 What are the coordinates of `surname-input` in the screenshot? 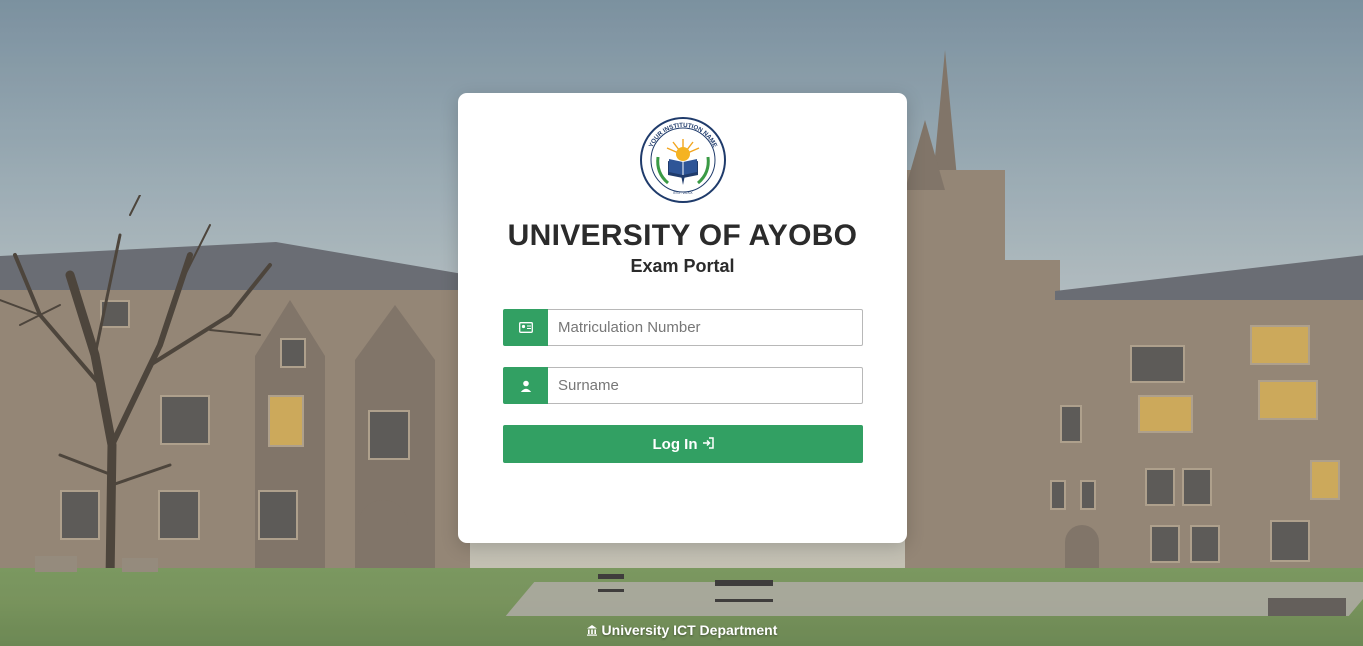 It's located at (705, 385).